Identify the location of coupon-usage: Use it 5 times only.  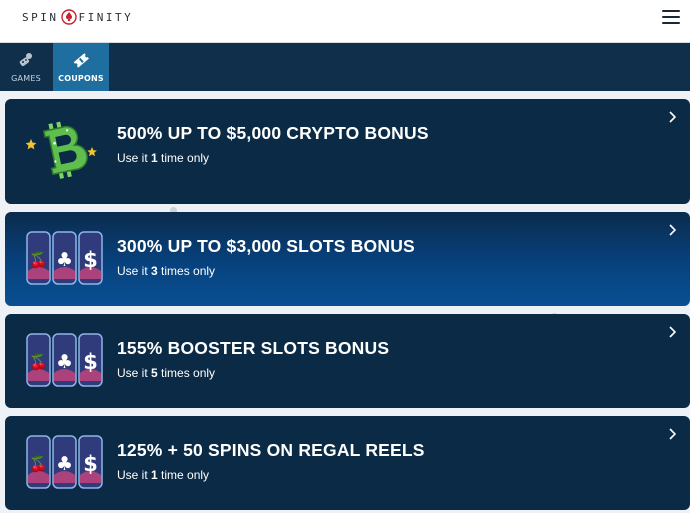
(166, 373).